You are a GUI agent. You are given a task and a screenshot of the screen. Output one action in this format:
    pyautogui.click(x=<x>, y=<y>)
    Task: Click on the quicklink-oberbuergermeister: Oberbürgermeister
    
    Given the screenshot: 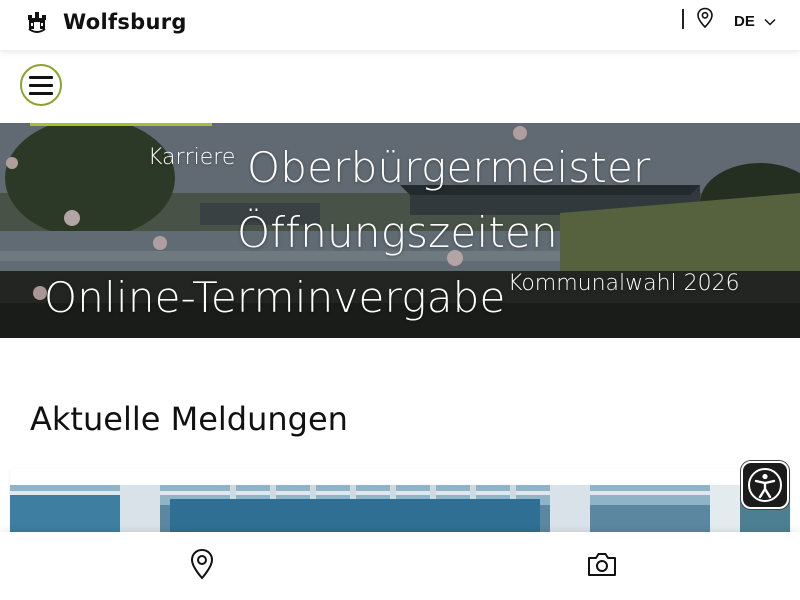 What is the action you would take?
    pyautogui.click(x=449, y=167)
    